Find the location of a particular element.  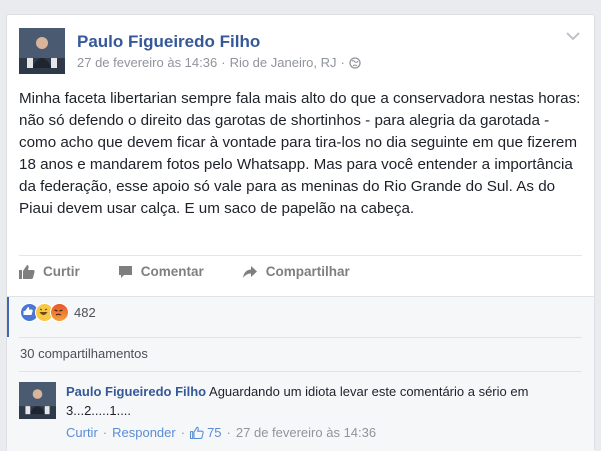

post-date: 27 de fevereiro às 14:36 is located at coordinates (147, 62).